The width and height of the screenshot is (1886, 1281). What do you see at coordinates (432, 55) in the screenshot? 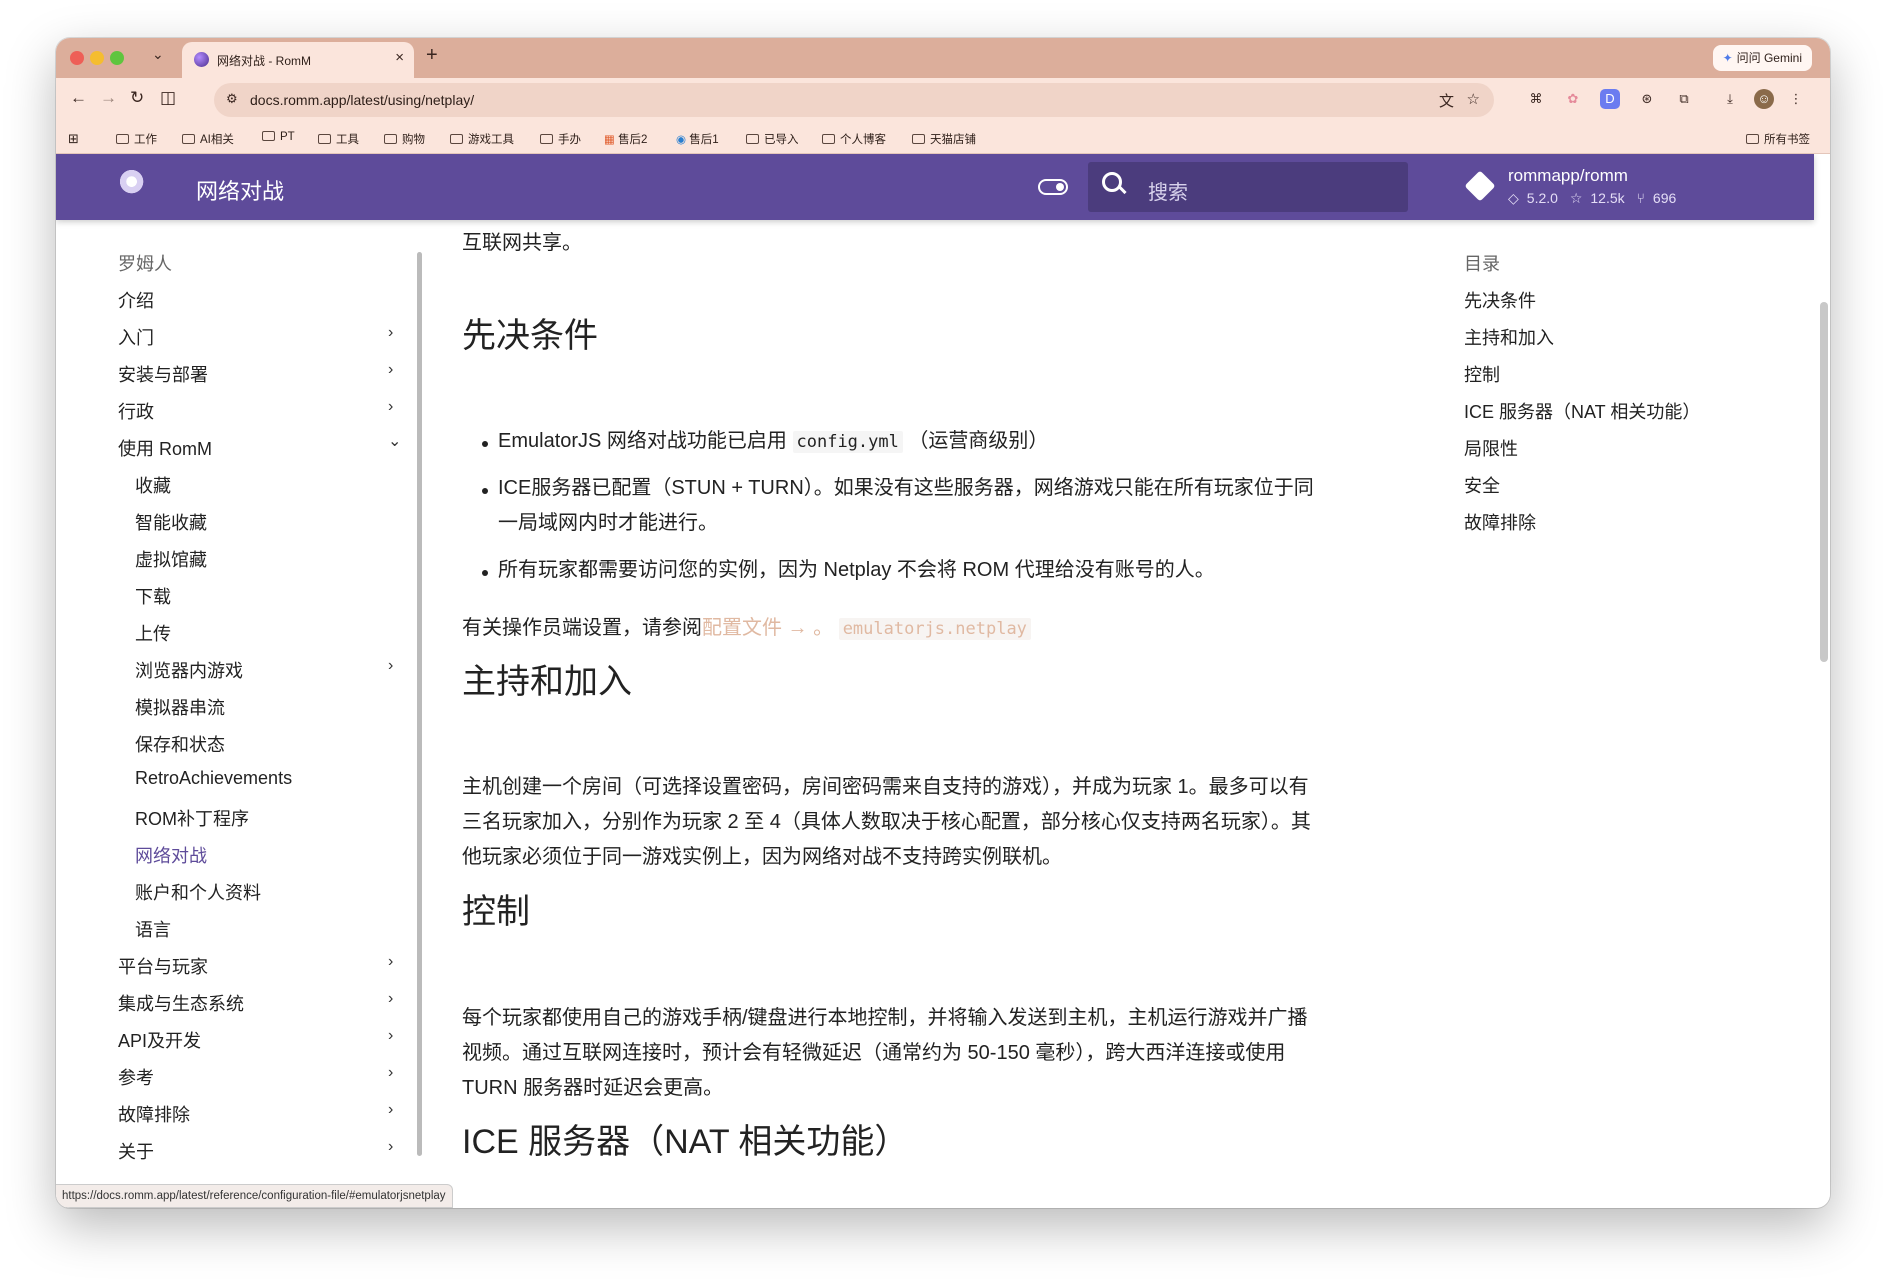
I see `new-tab-button: +` at bounding box center [432, 55].